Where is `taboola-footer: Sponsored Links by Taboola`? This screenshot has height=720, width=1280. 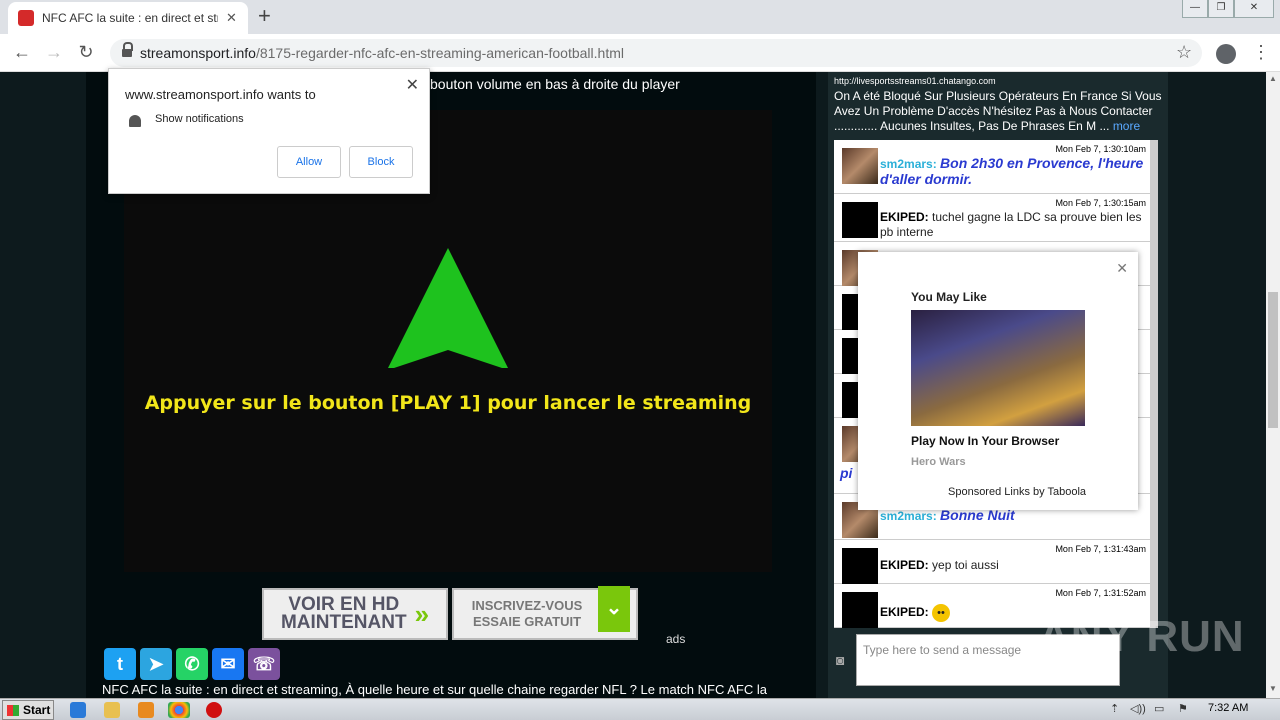
taboola-footer: Sponsored Links by Taboola is located at coordinates (1017, 492).